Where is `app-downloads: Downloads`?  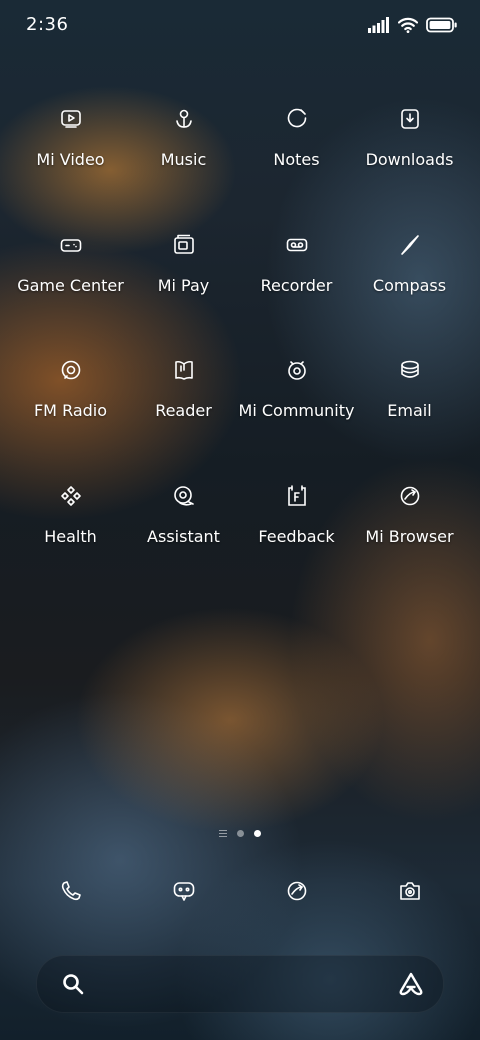 app-downloads: Downloads is located at coordinates (409, 163).